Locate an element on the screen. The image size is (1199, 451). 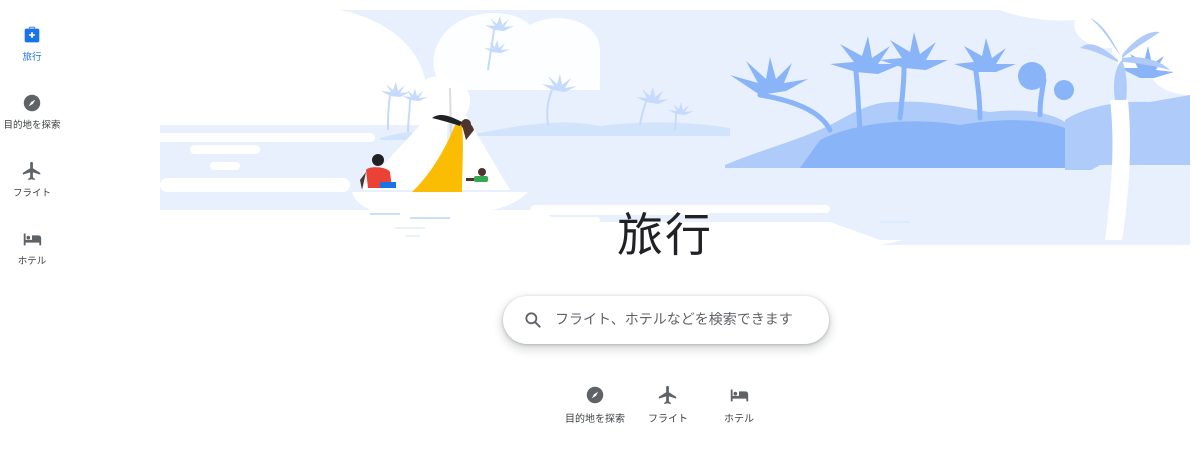
search-input is located at coordinates (680, 320).